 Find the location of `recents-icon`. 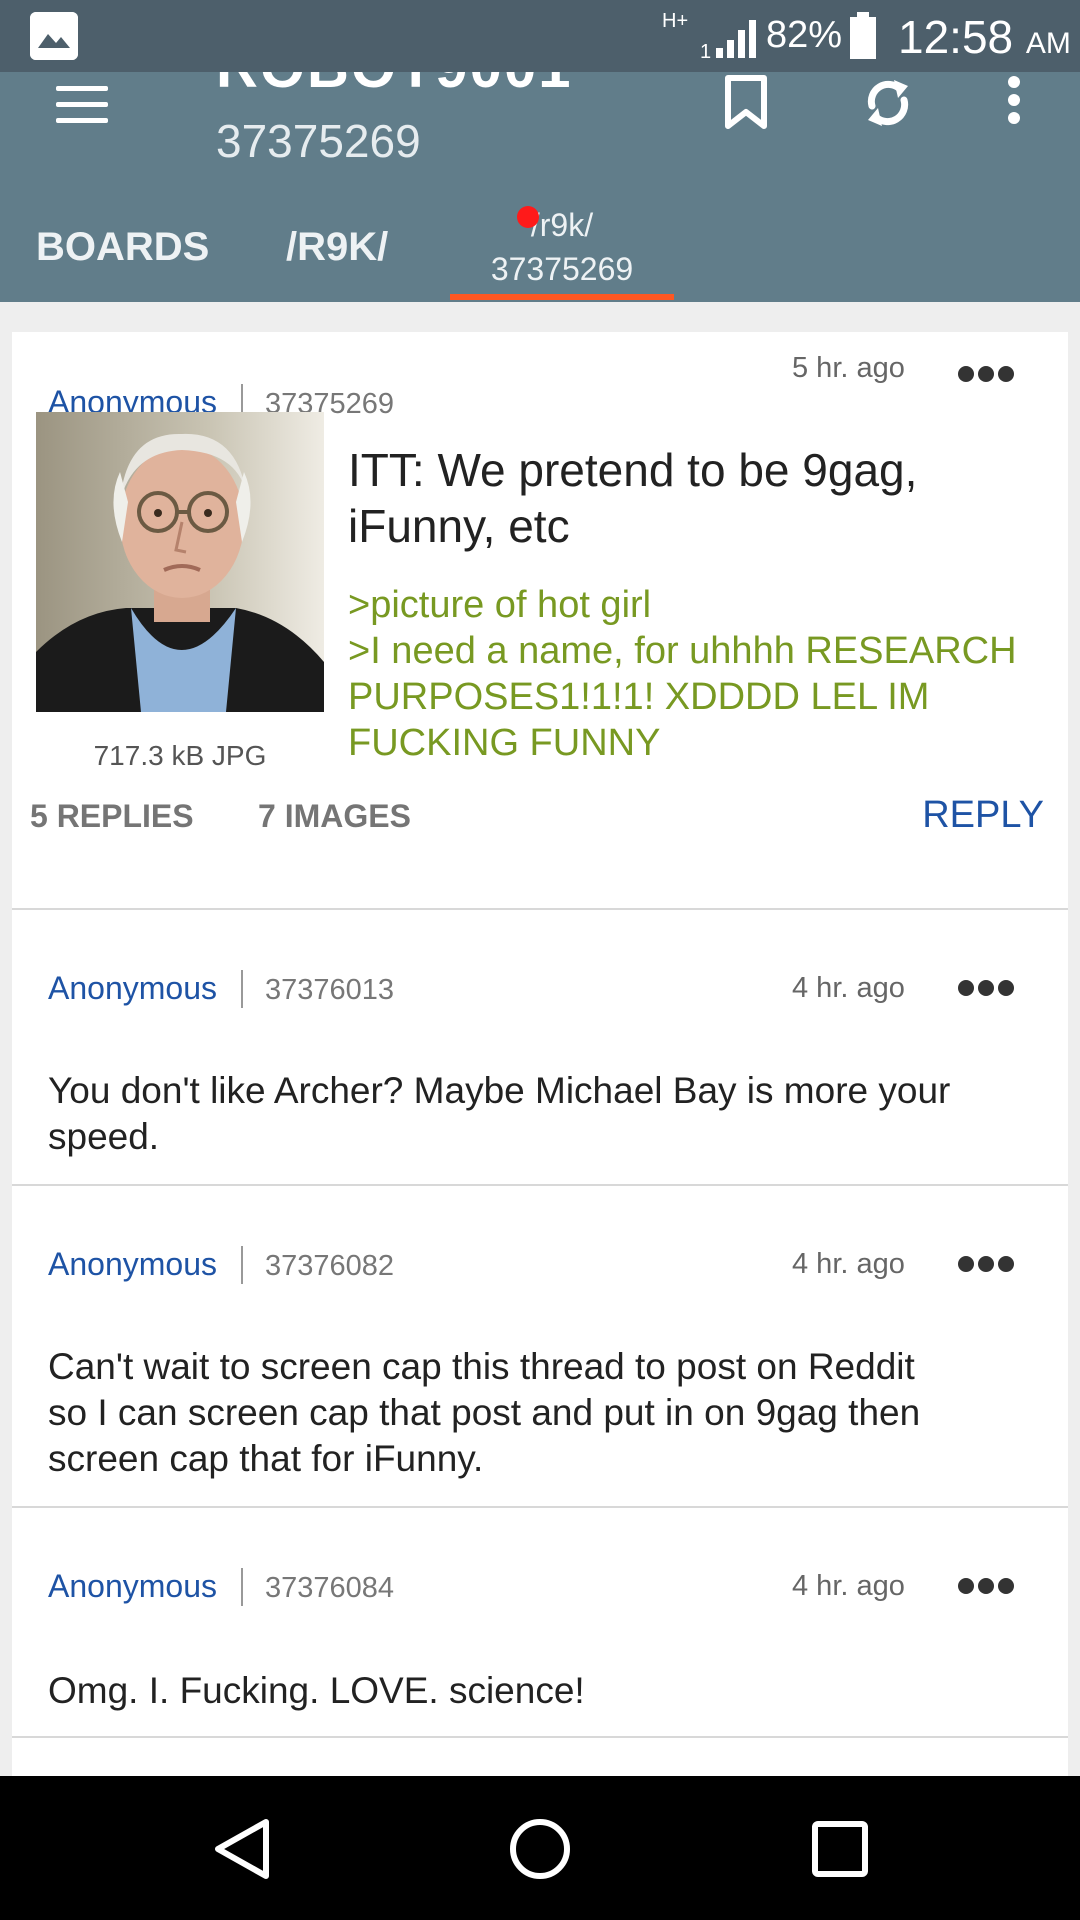

recents-icon is located at coordinates (840, 1849).